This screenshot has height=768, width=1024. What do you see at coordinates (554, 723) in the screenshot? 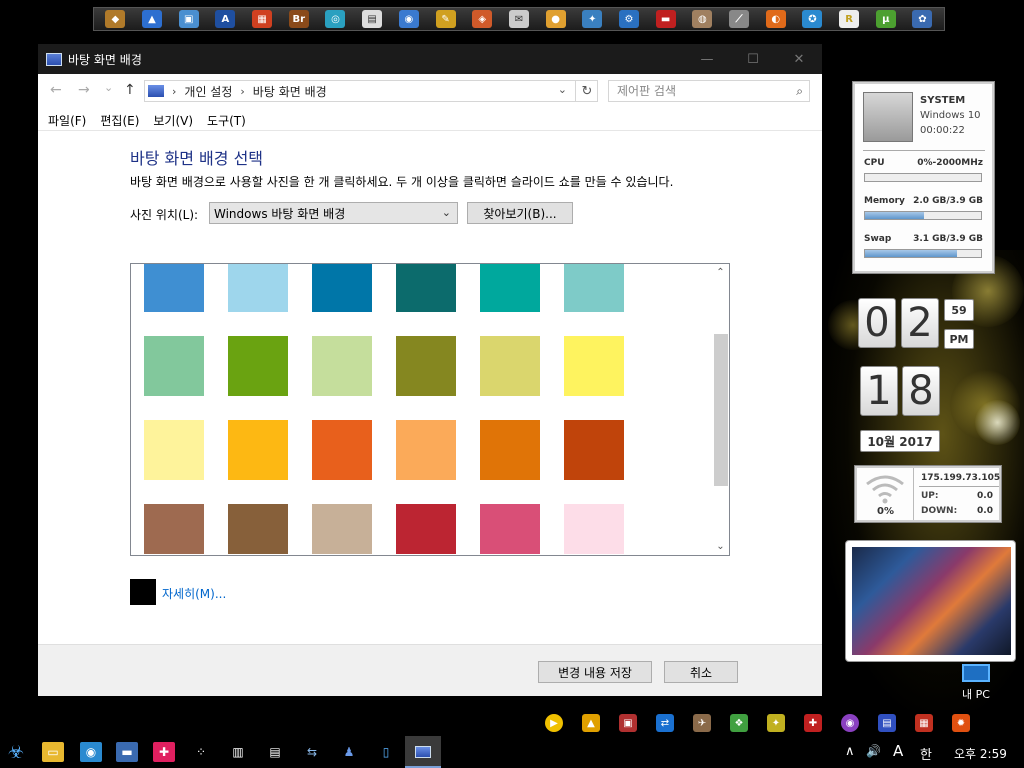
I see `media-player-icon: ▶` at bounding box center [554, 723].